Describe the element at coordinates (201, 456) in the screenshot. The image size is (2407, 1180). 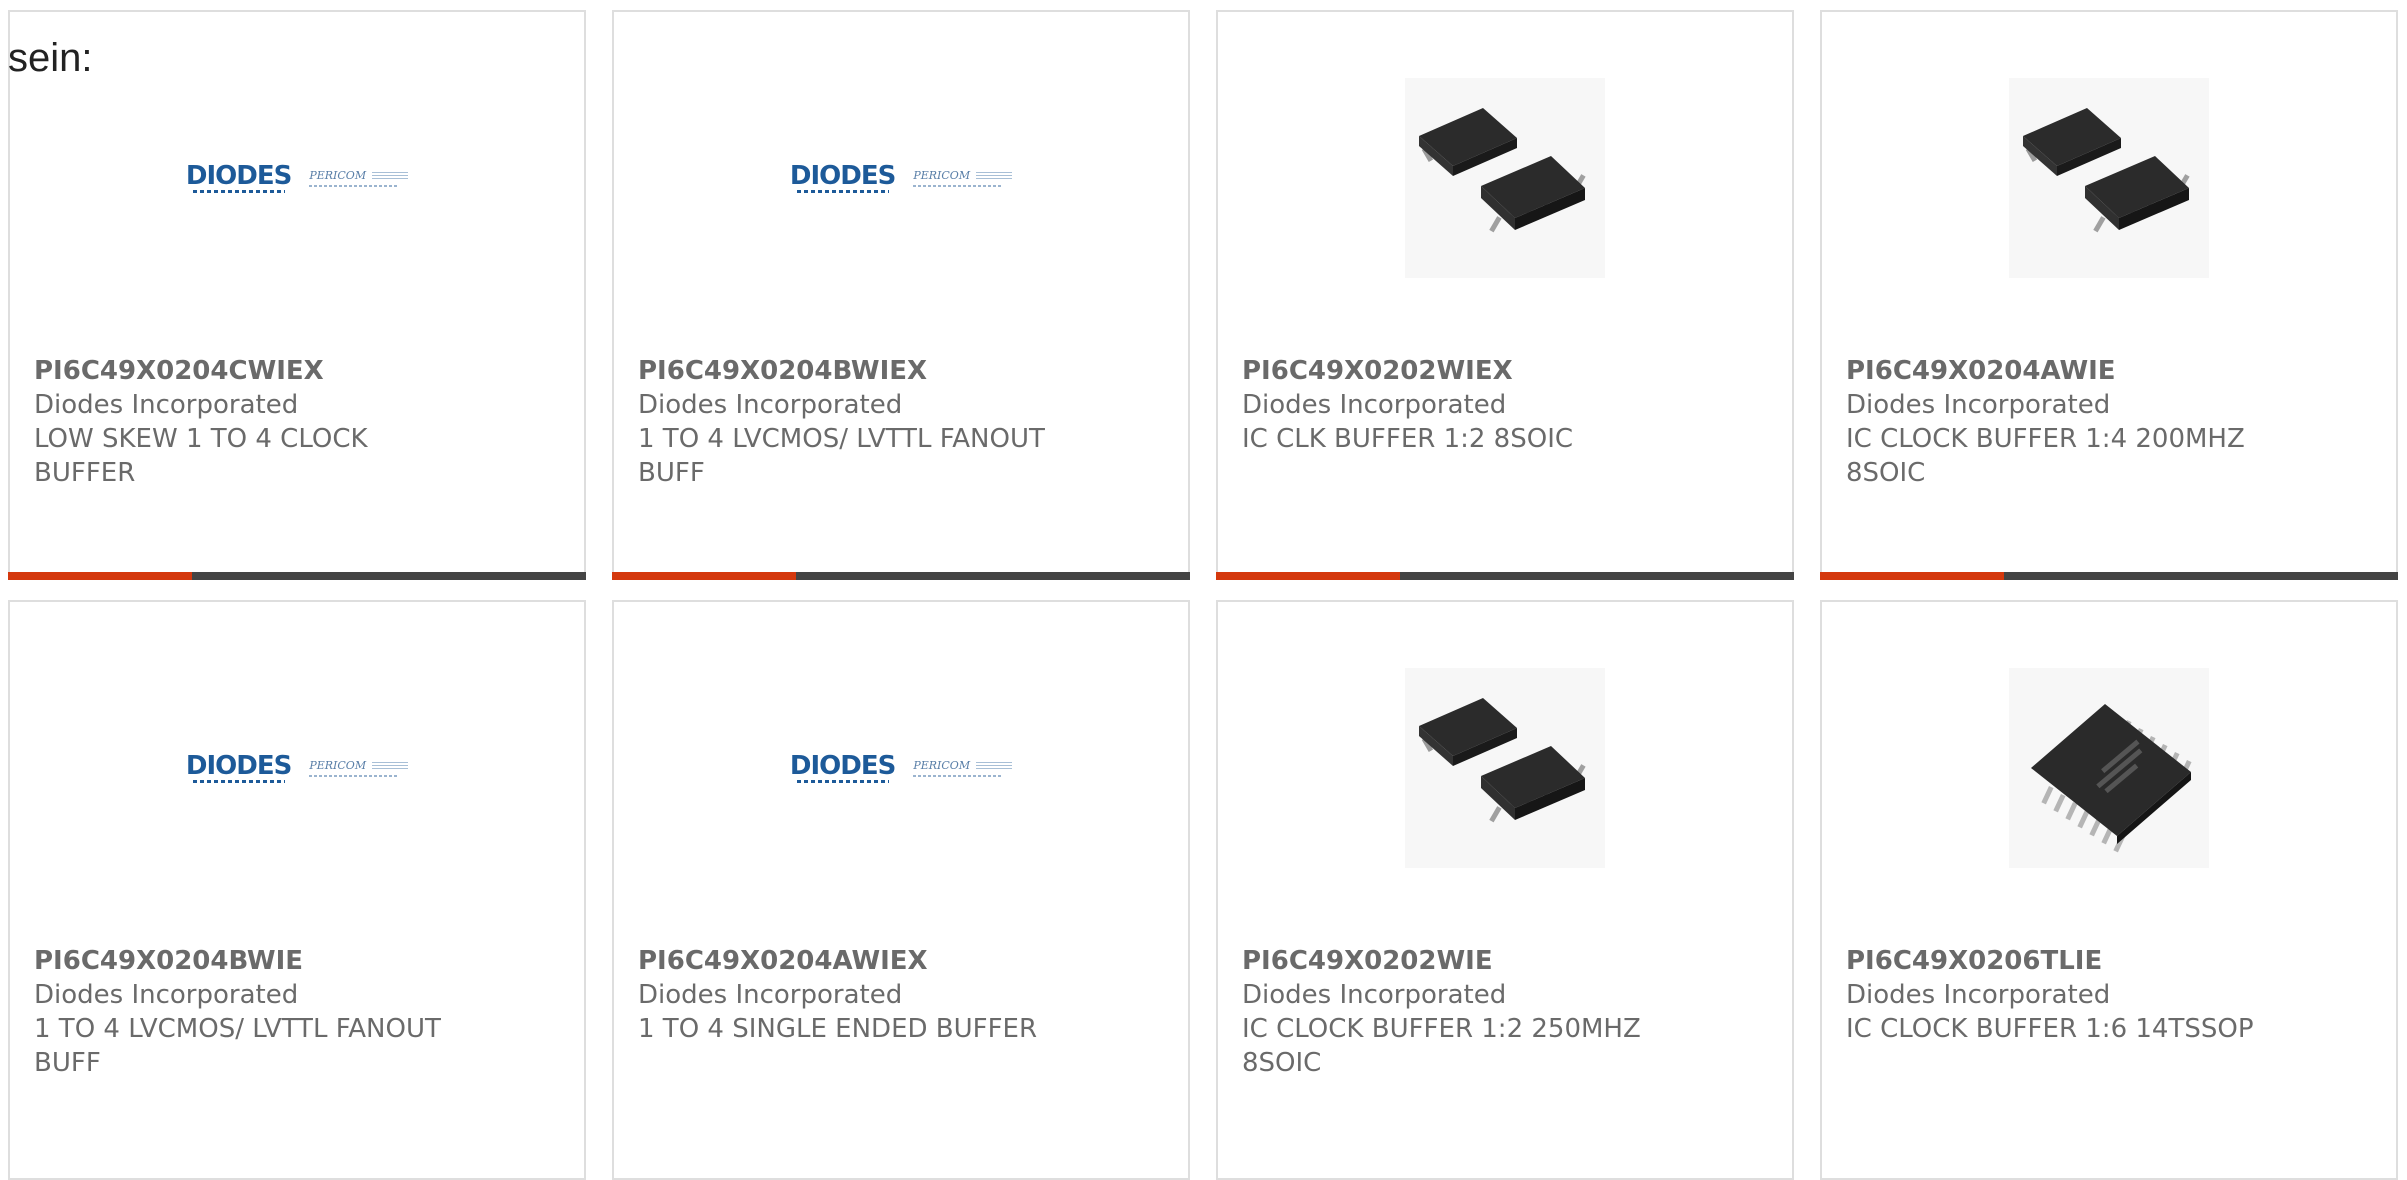
I see `description: LOW SKEW 1 TO 4 CLOCK BUFFER` at that location.